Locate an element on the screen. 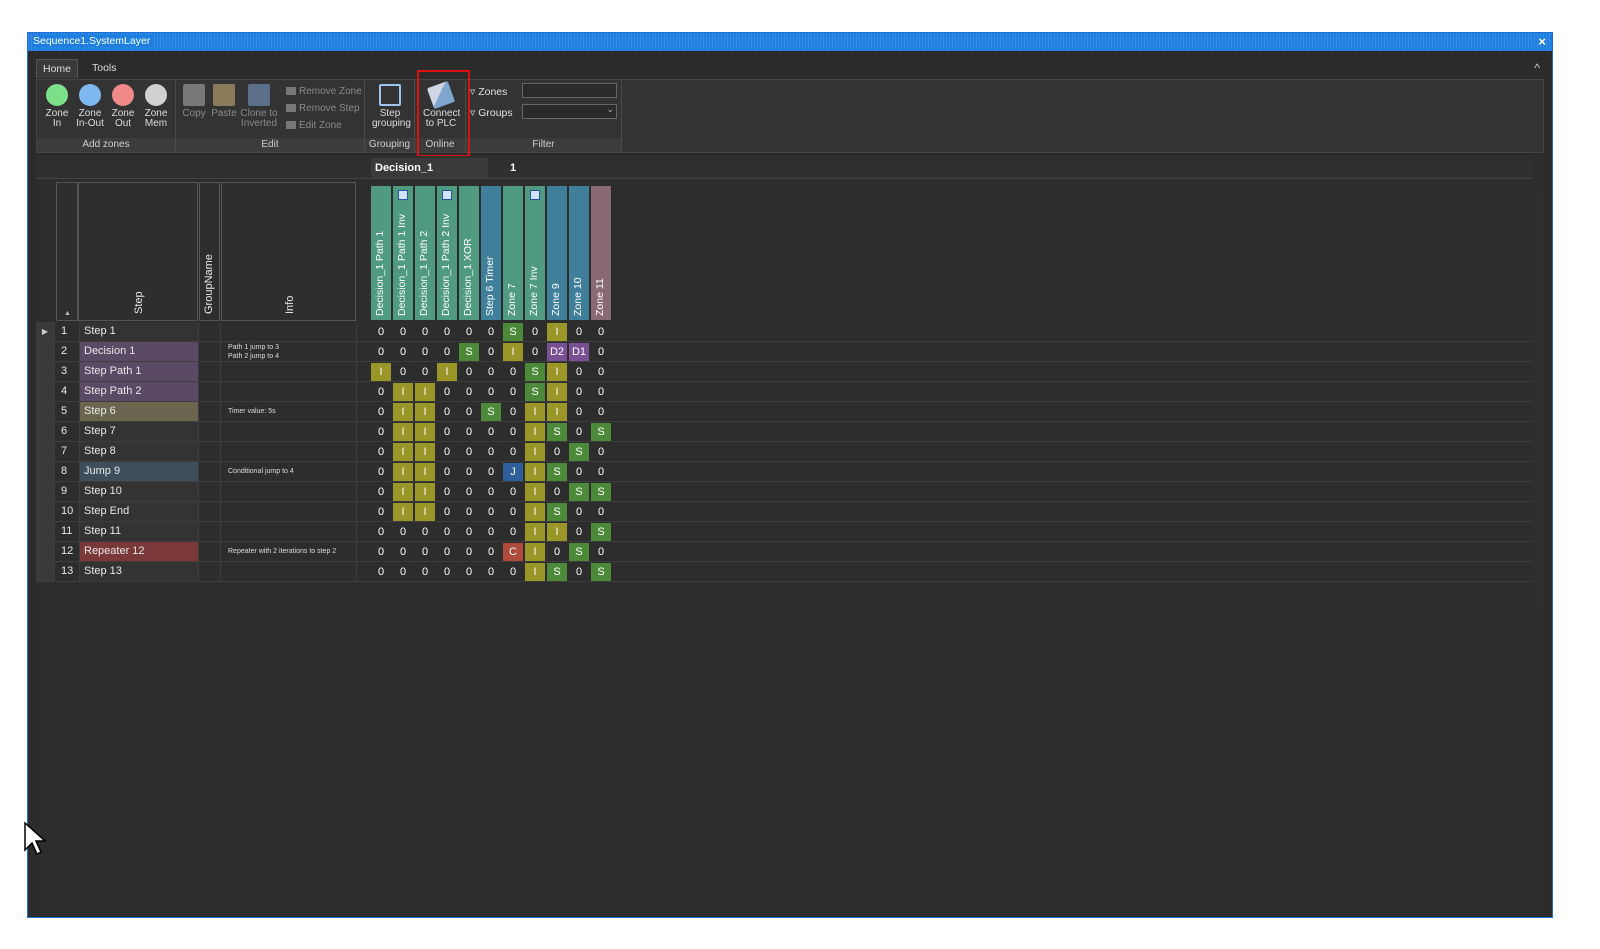 Image resolution: width=1600 pixels, height=949 pixels. zone-state-cell: D2 is located at coordinates (557, 352).